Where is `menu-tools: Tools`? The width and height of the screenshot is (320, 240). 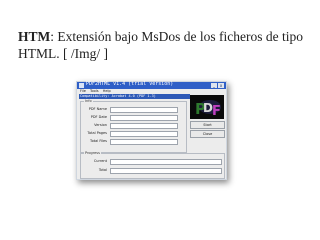
menu-tools: Tools is located at coordinates (94, 91).